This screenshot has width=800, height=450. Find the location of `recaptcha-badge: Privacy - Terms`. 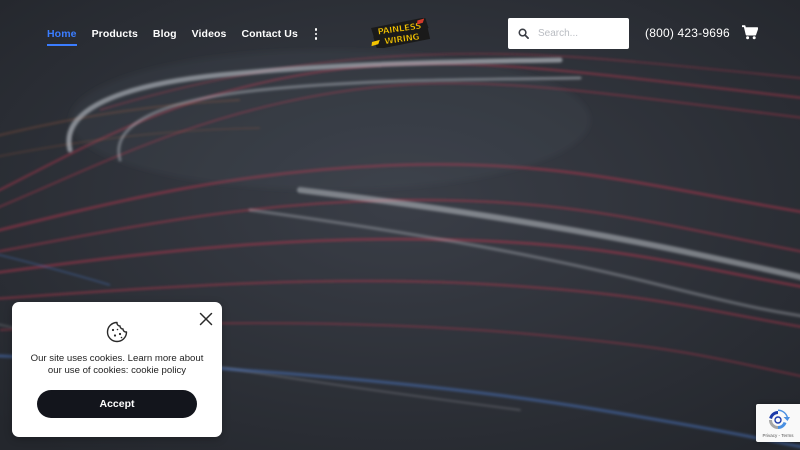

recaptcha-badge: Privacy - Terms is located at coordinates (778, 423).